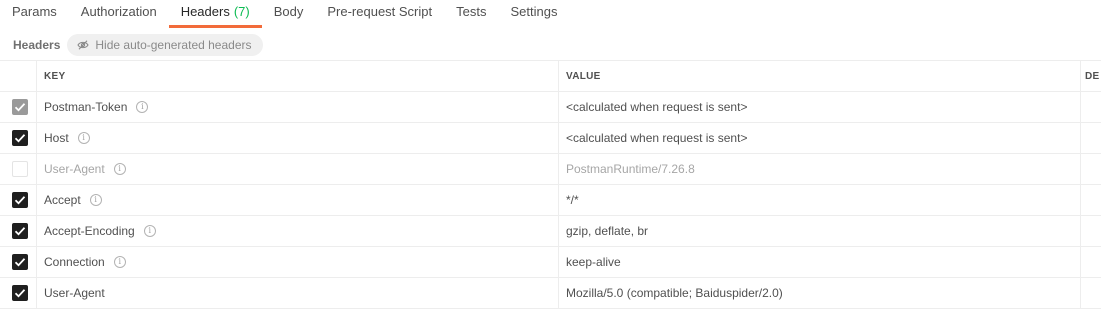 The width and height of the screenshot is (1101, 312). What do you see at coordinates (820, 169) in the screenshot?
I see `row-value: PostmanRuntime/7.26.8` at bounding box center [820, 169].